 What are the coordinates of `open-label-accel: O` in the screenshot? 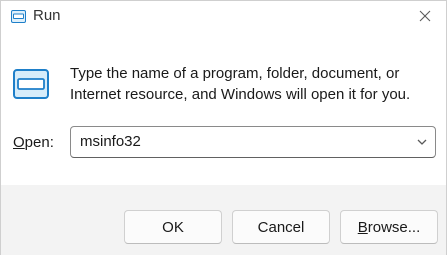 It's located at (19, 142).